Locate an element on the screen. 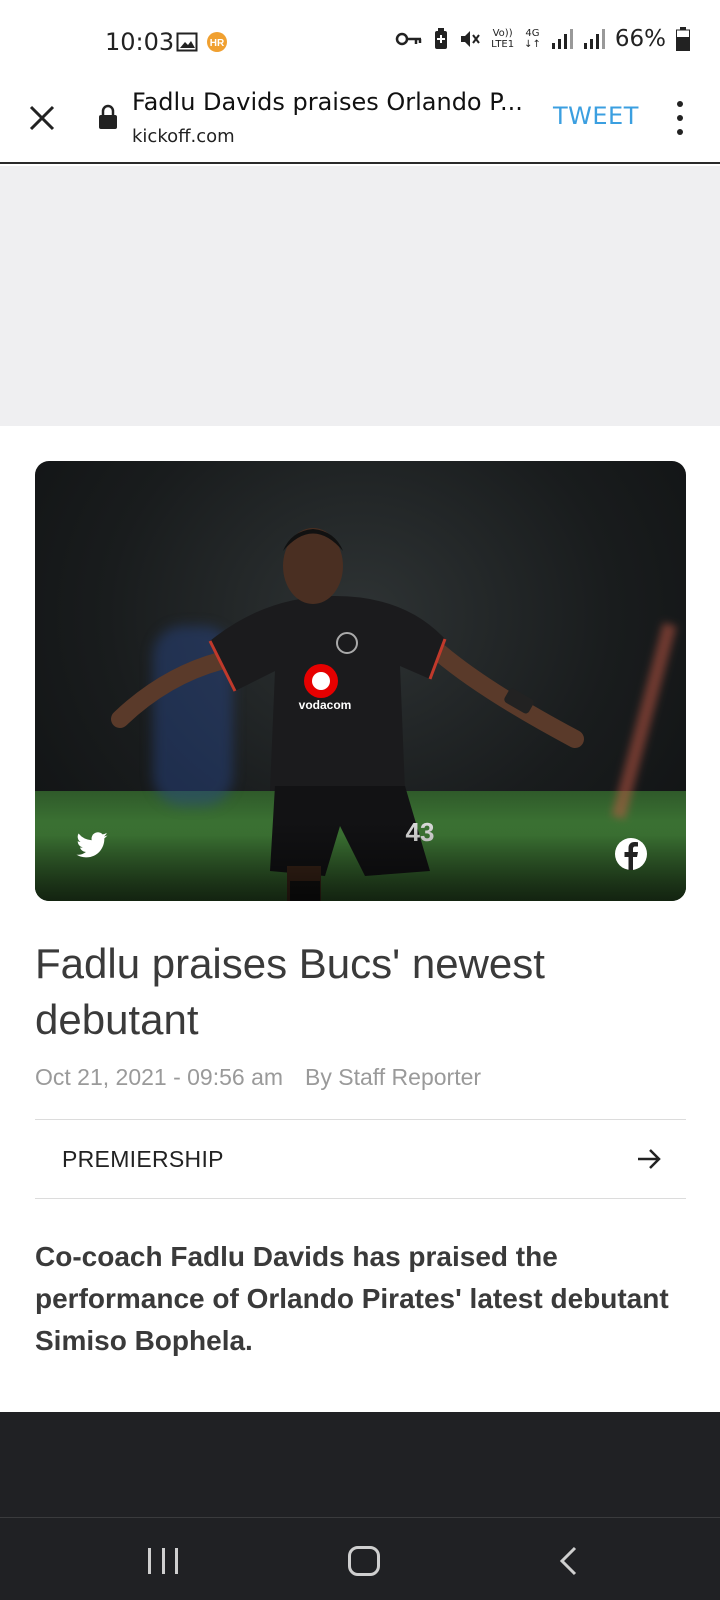 The height and width of the screenshot is (1600, 720). recent-apps-button is located at coordinates (163, 1561).